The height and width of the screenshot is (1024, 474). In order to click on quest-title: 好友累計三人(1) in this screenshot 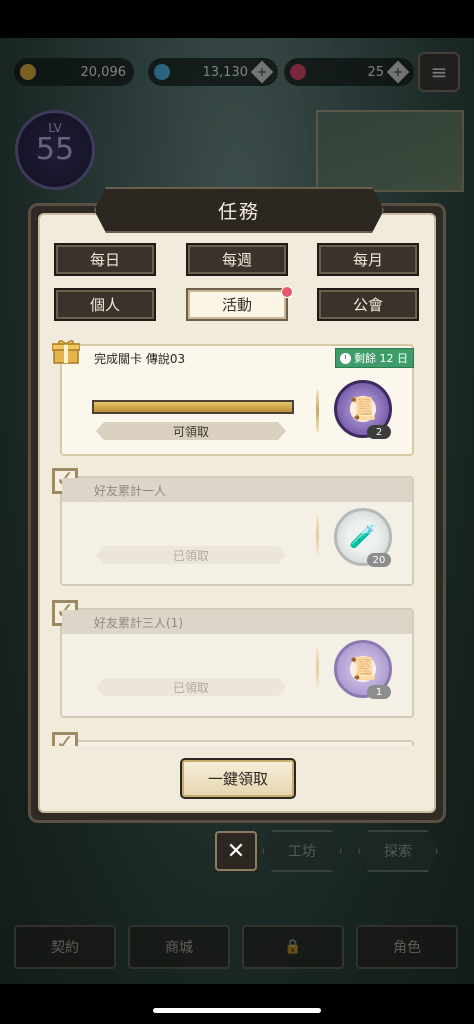, I will do `click(237, 622)`.